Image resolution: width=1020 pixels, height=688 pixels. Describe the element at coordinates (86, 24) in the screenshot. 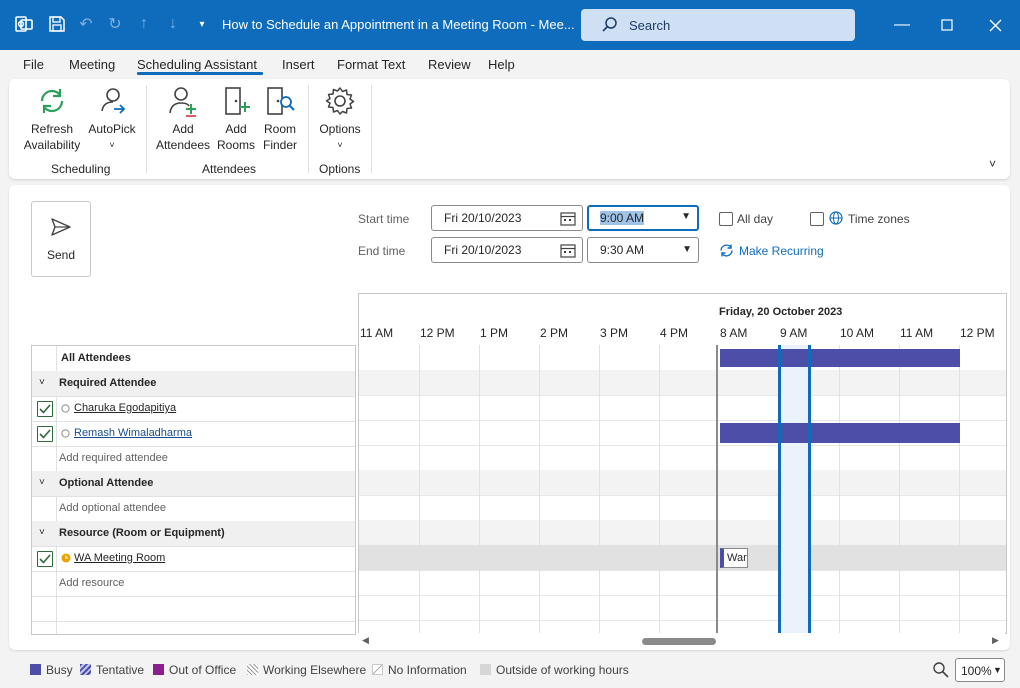

I see `undo-icon: ↶` at that location.